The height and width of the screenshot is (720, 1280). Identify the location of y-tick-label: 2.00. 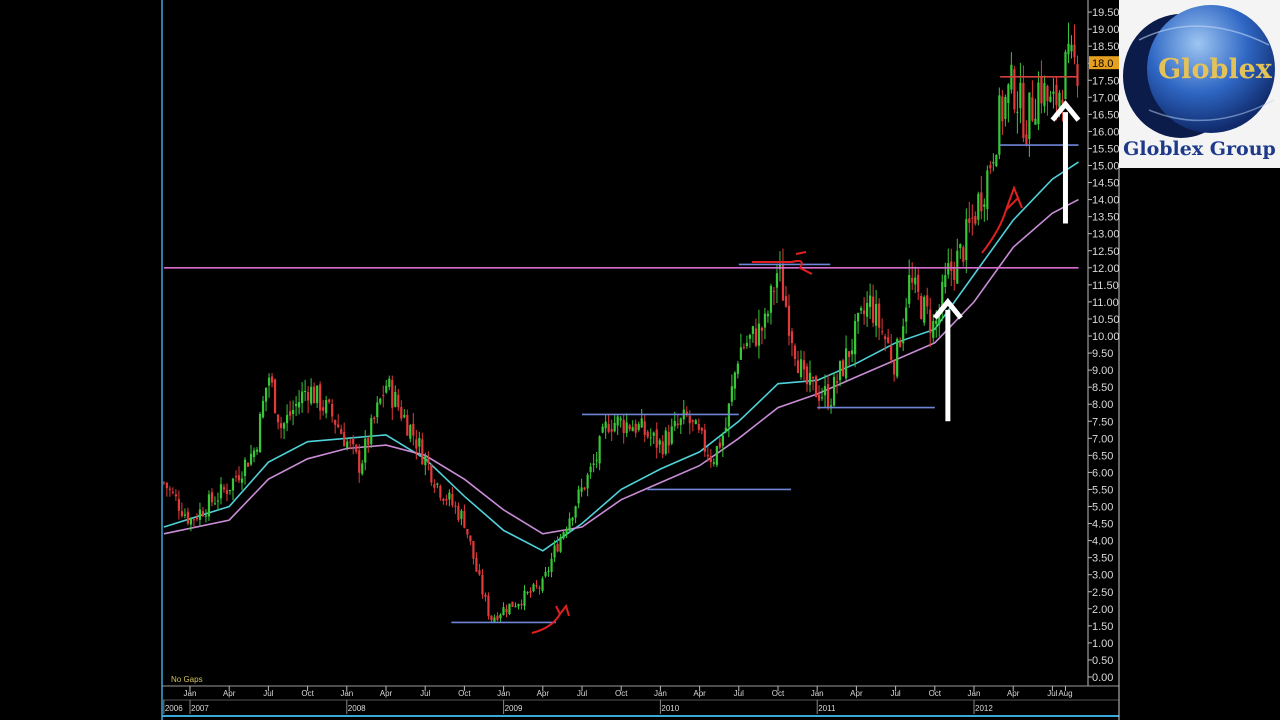
(1102, 610).